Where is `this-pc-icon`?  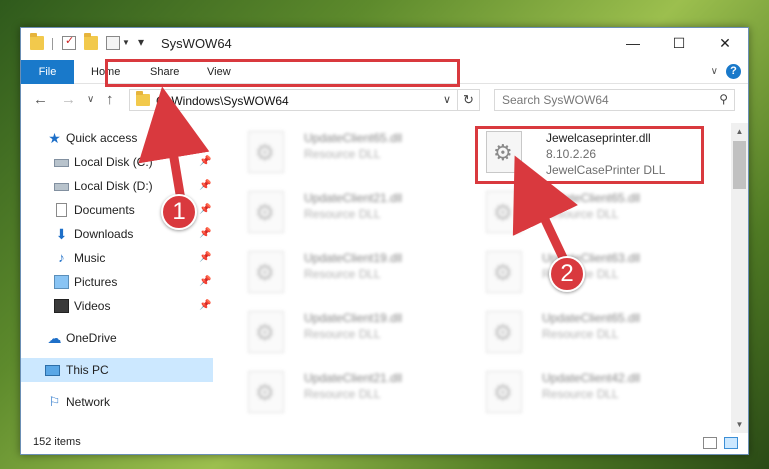
this-pc-icon is located at coordinates (52, 370).